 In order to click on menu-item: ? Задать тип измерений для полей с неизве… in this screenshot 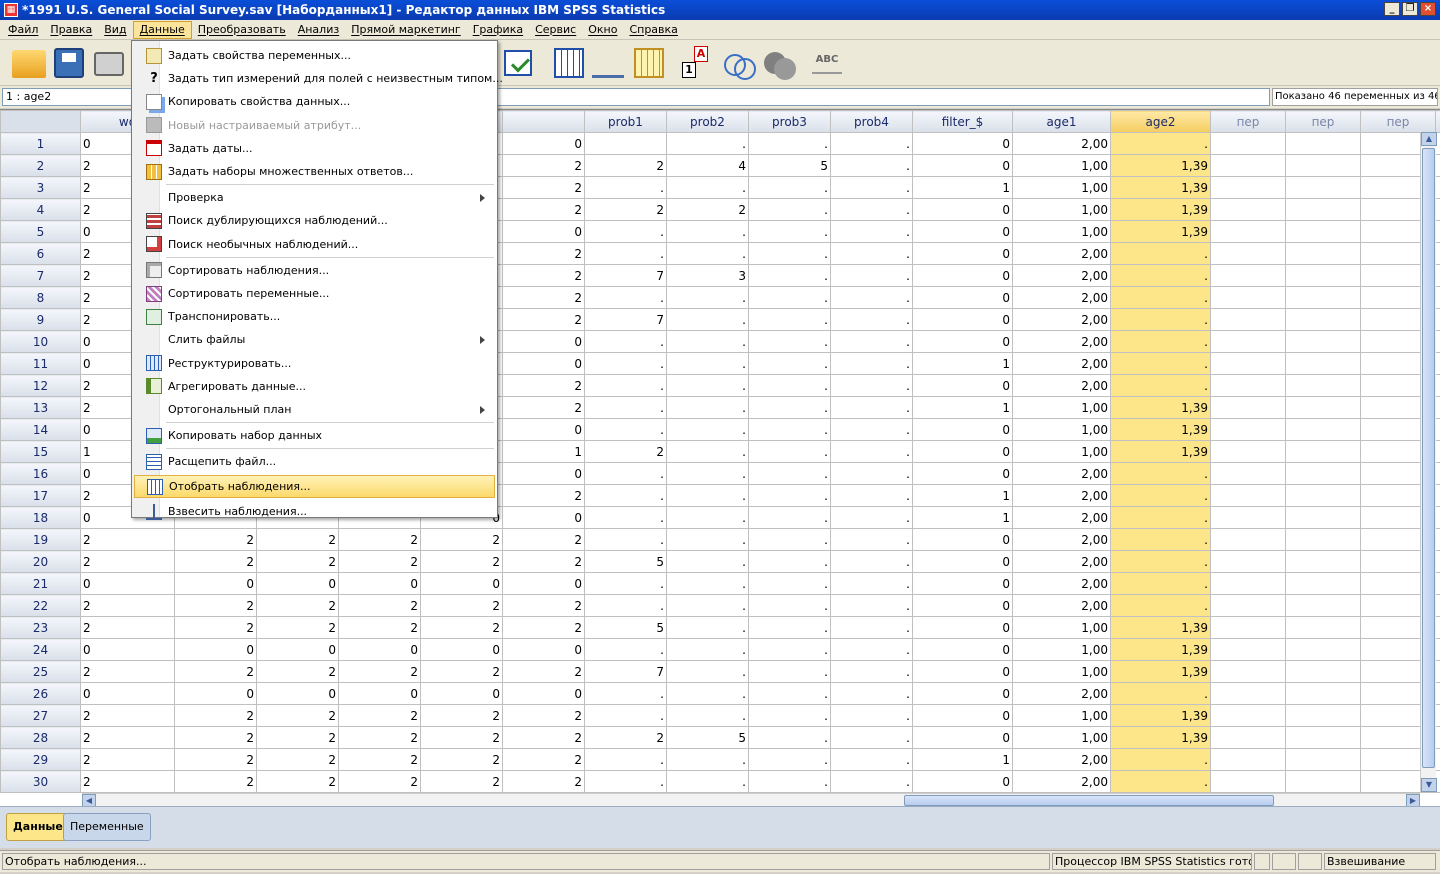, I will do `click(318, 78)`.